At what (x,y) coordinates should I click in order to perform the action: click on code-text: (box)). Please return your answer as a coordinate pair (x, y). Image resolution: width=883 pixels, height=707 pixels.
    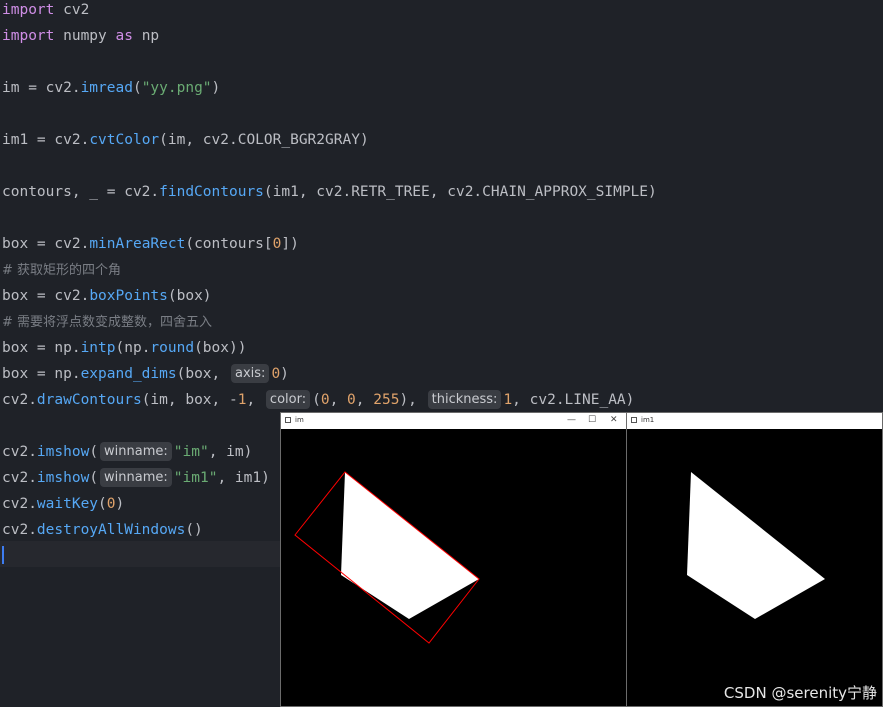
    Looking at the image, I should click on (220, 348).